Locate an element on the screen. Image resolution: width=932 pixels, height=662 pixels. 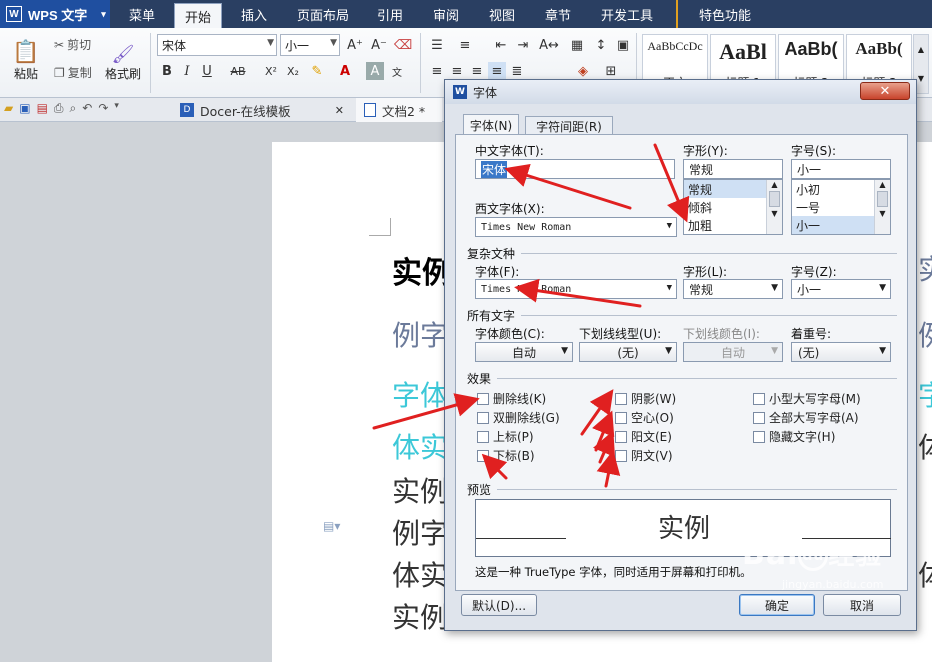
subscript-button: X₂ is located at coordinates (293, 71).